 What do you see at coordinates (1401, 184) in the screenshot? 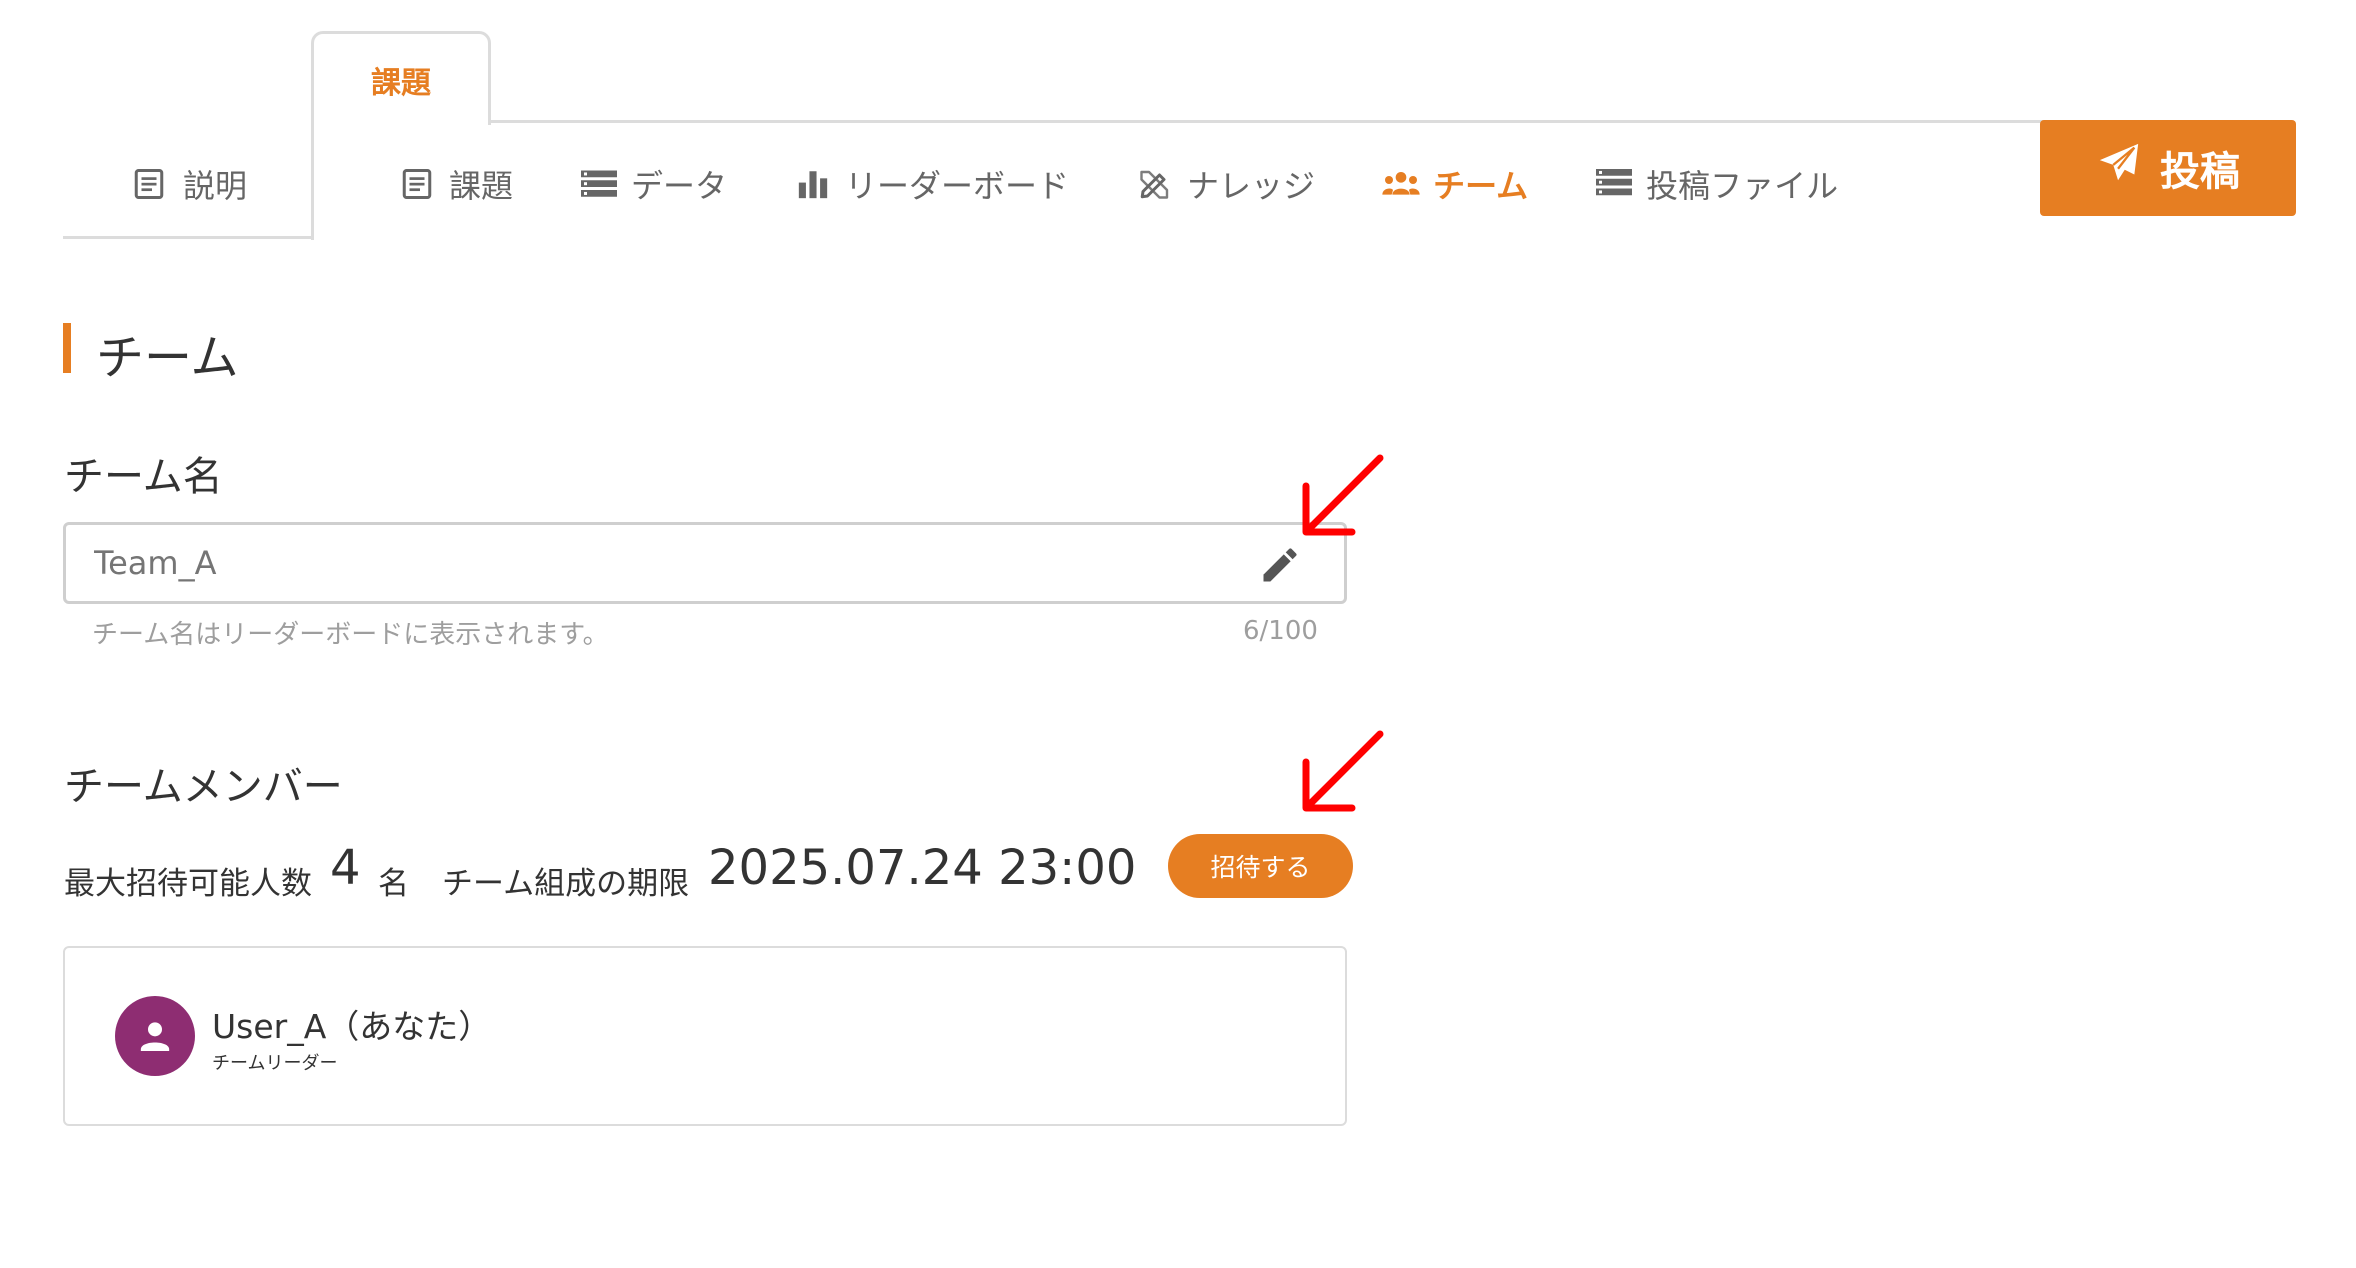
I see `users-icon` at bounding box center [1401, 184].